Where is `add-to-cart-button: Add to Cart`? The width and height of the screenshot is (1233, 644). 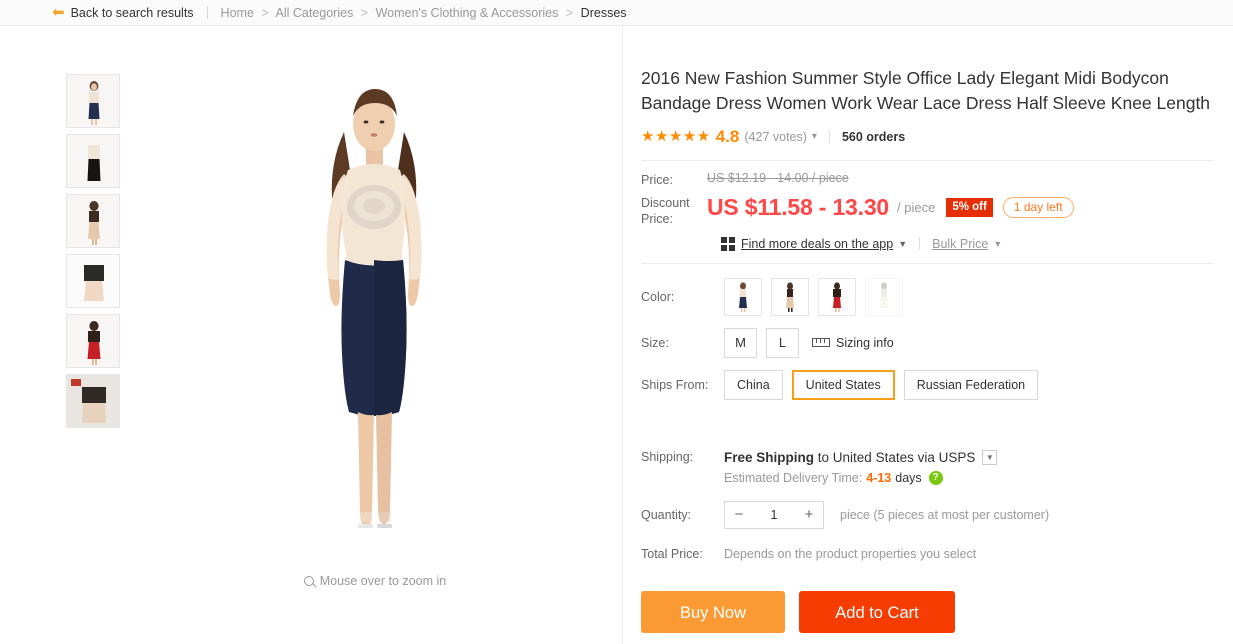 add-to-cart-button: Add to Cart is located at coordinates (877, 611).